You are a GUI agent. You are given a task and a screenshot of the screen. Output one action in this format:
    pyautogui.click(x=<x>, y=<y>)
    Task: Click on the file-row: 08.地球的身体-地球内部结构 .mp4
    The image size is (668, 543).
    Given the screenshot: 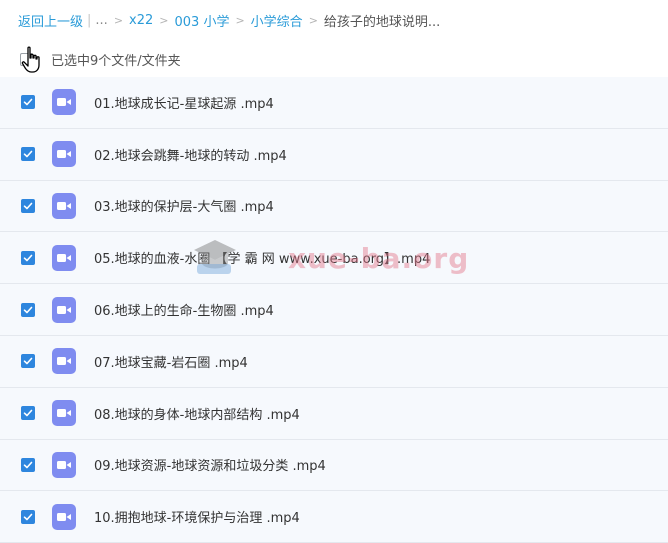 What is the action you would take?
    pyautogui.click(x=334, y=414)
    